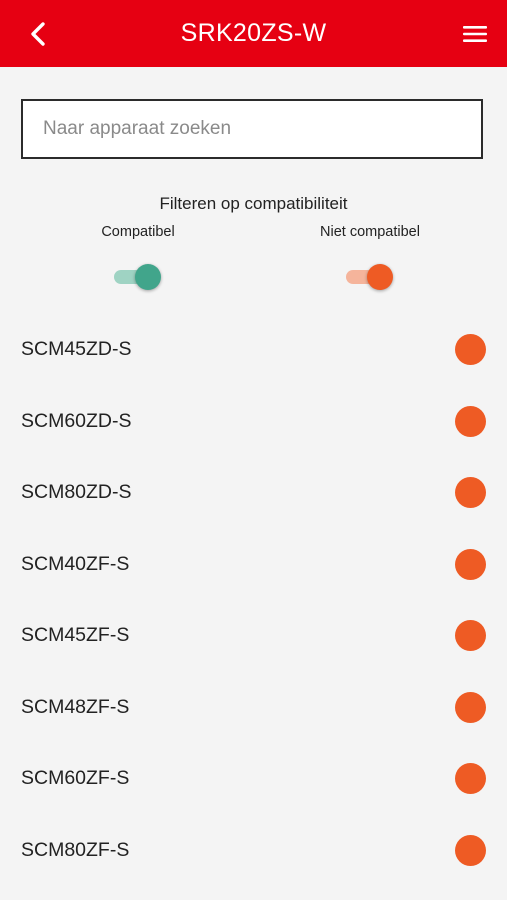 This screenshot has width=507, height=900. What do you see at coordinates (75, 563) in the screenshot?
I see `device-name: SCM40ZF-S` at bounding box center [75, 563].